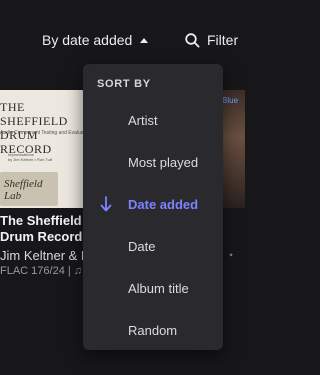 The width and height of the screenshot is (320, 375). I want to click on search-icon, so click(192, 40).